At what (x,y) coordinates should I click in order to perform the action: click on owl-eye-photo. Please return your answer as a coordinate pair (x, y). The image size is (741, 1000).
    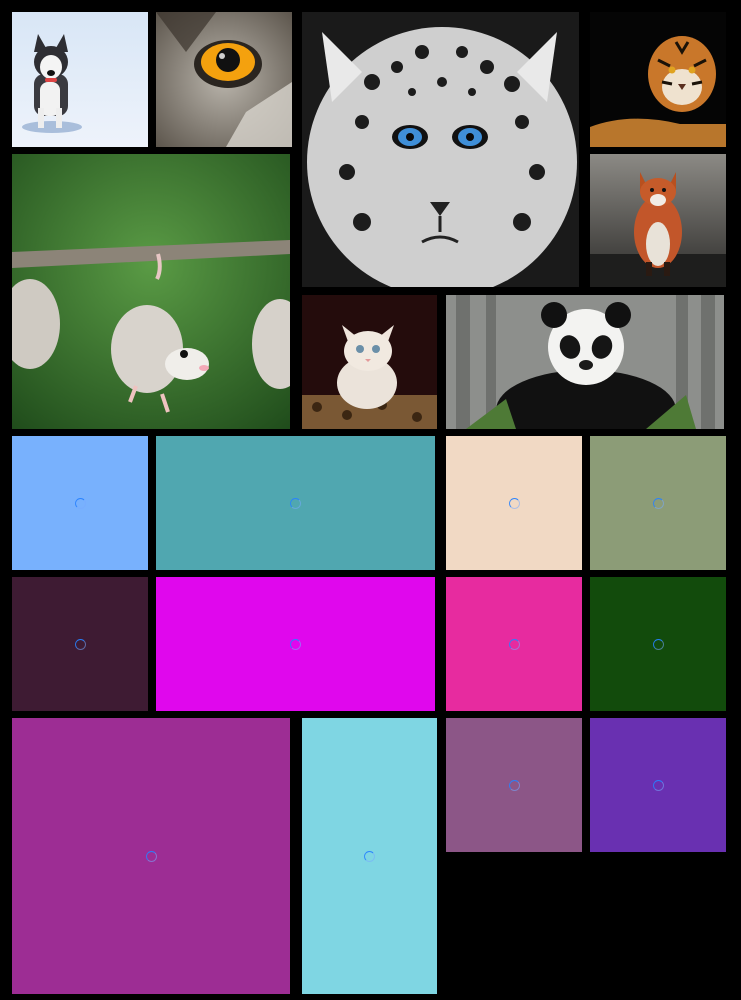
    Looking at the image, I should click on (224, 79).